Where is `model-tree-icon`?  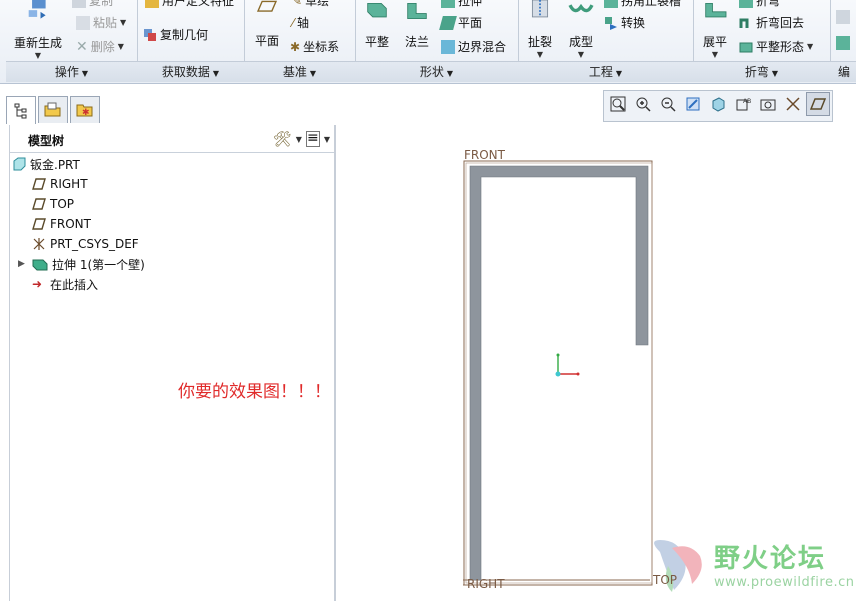 model-tree-icon is located at coordinates (20, 110).